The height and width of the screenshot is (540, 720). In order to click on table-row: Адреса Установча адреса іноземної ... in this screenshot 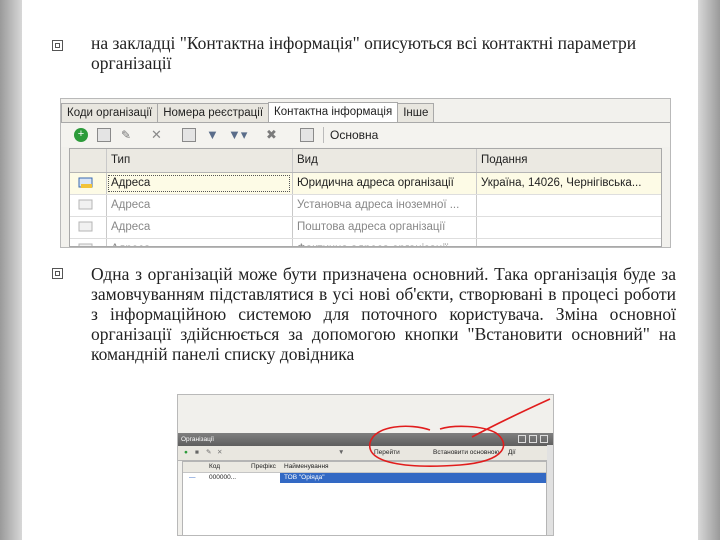, I will do `click(365, 206)`.